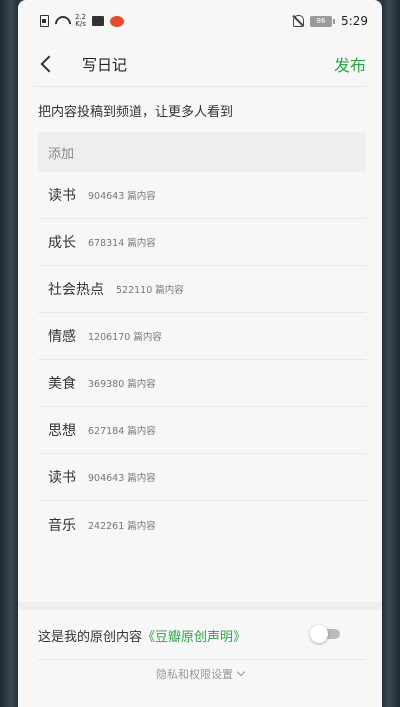  What do you see at coordinates (334, 21) in the screenshot?
I see `battery-tip` at bounding box center [334, 21].